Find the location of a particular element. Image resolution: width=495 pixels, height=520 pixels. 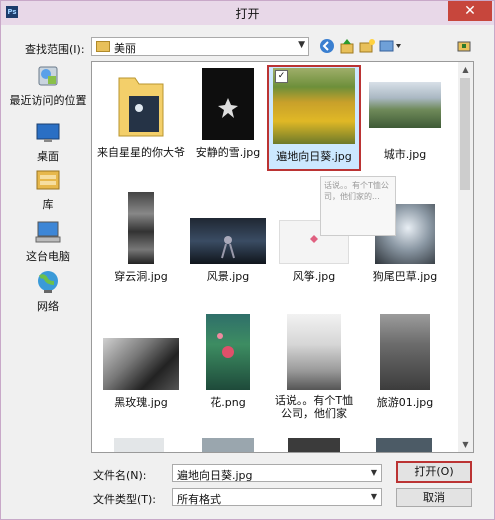

file-name: 风筝.jpg is located at coordinates (314, 276).